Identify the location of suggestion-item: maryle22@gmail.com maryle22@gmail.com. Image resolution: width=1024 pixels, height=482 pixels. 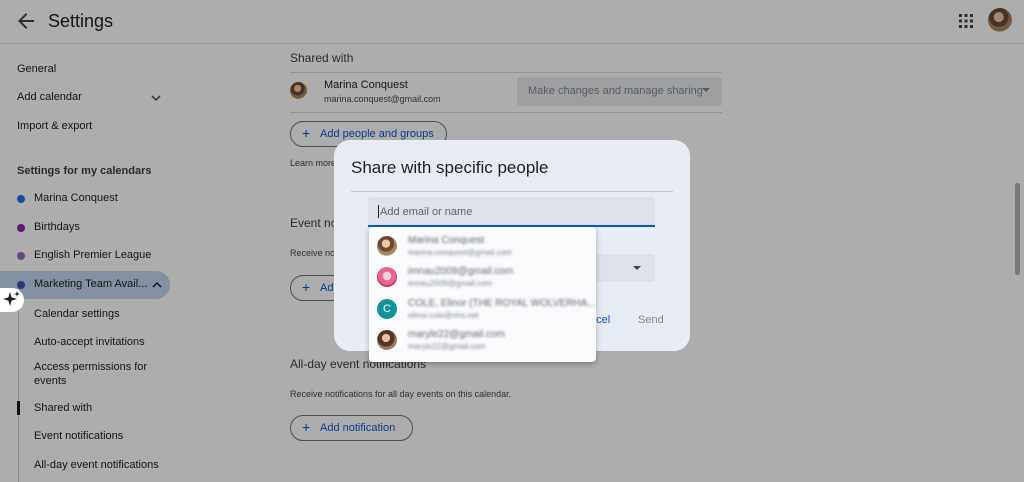
(482, 340).